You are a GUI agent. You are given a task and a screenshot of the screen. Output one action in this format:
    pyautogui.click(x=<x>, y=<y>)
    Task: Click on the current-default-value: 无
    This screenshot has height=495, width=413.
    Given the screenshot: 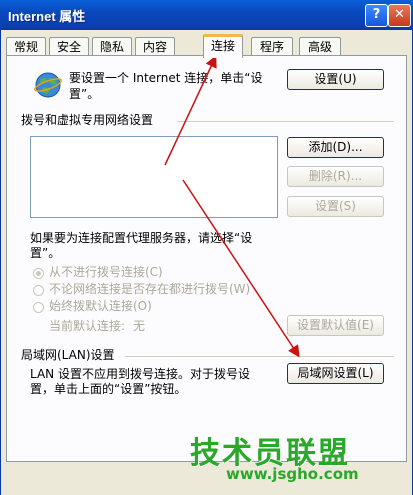 What is the action you would take?
    pyautogui.click(x=139, y=326)
    